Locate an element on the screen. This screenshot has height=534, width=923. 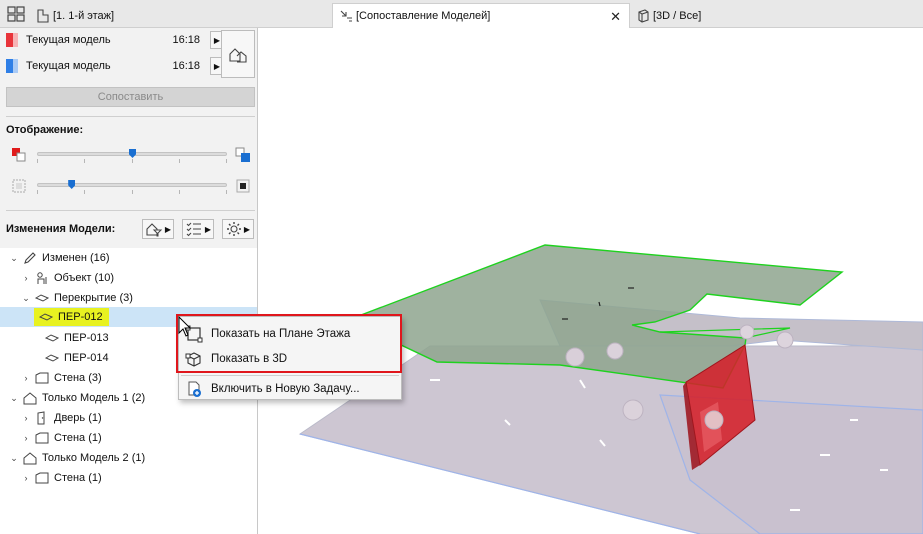
model-row-2: Текущая модель 16:18 ▶ is located at coordinates (115, 66).